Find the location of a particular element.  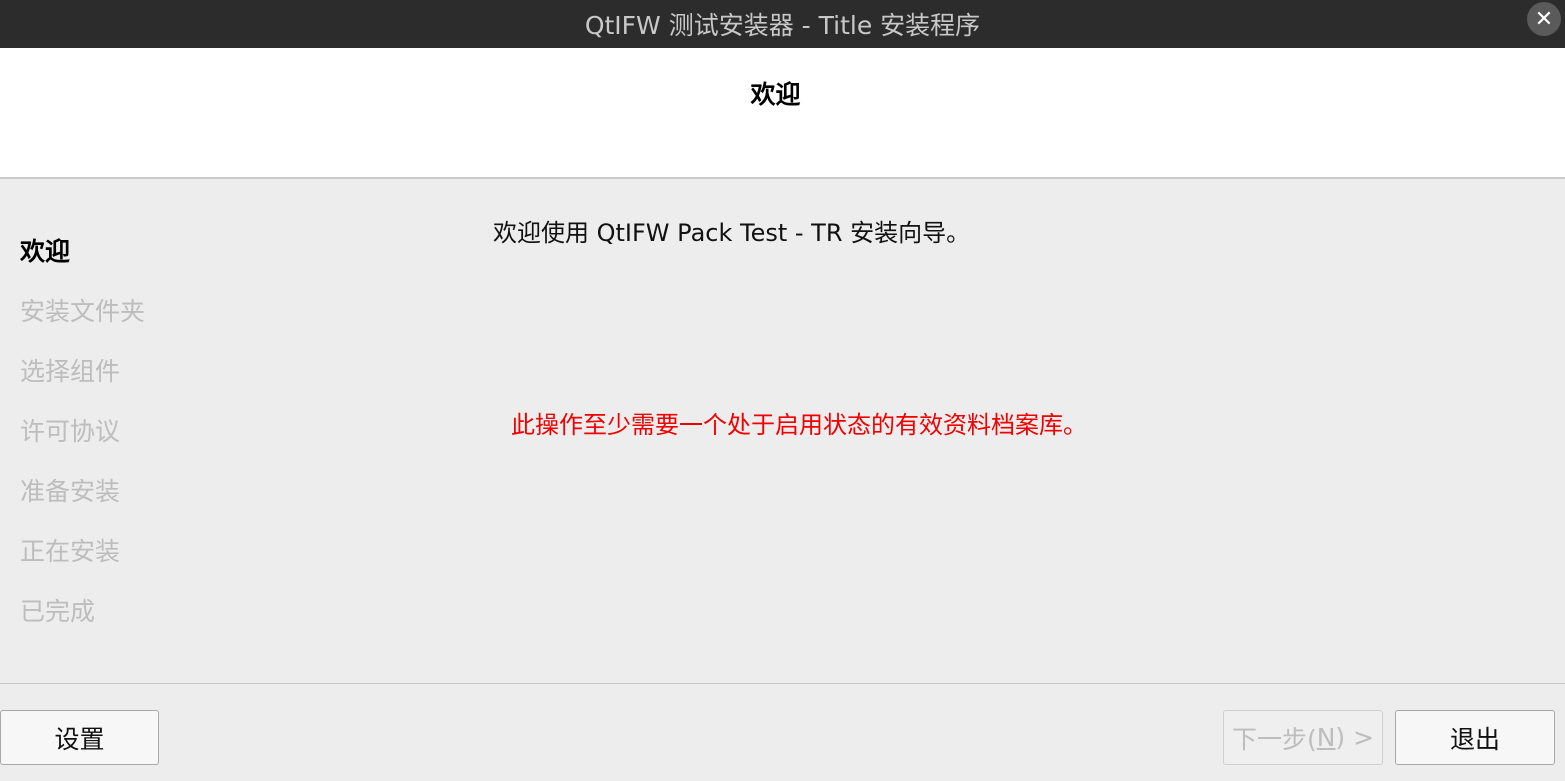

step-ready-to-install: 准备安装 is located at coordinates (70, 491).